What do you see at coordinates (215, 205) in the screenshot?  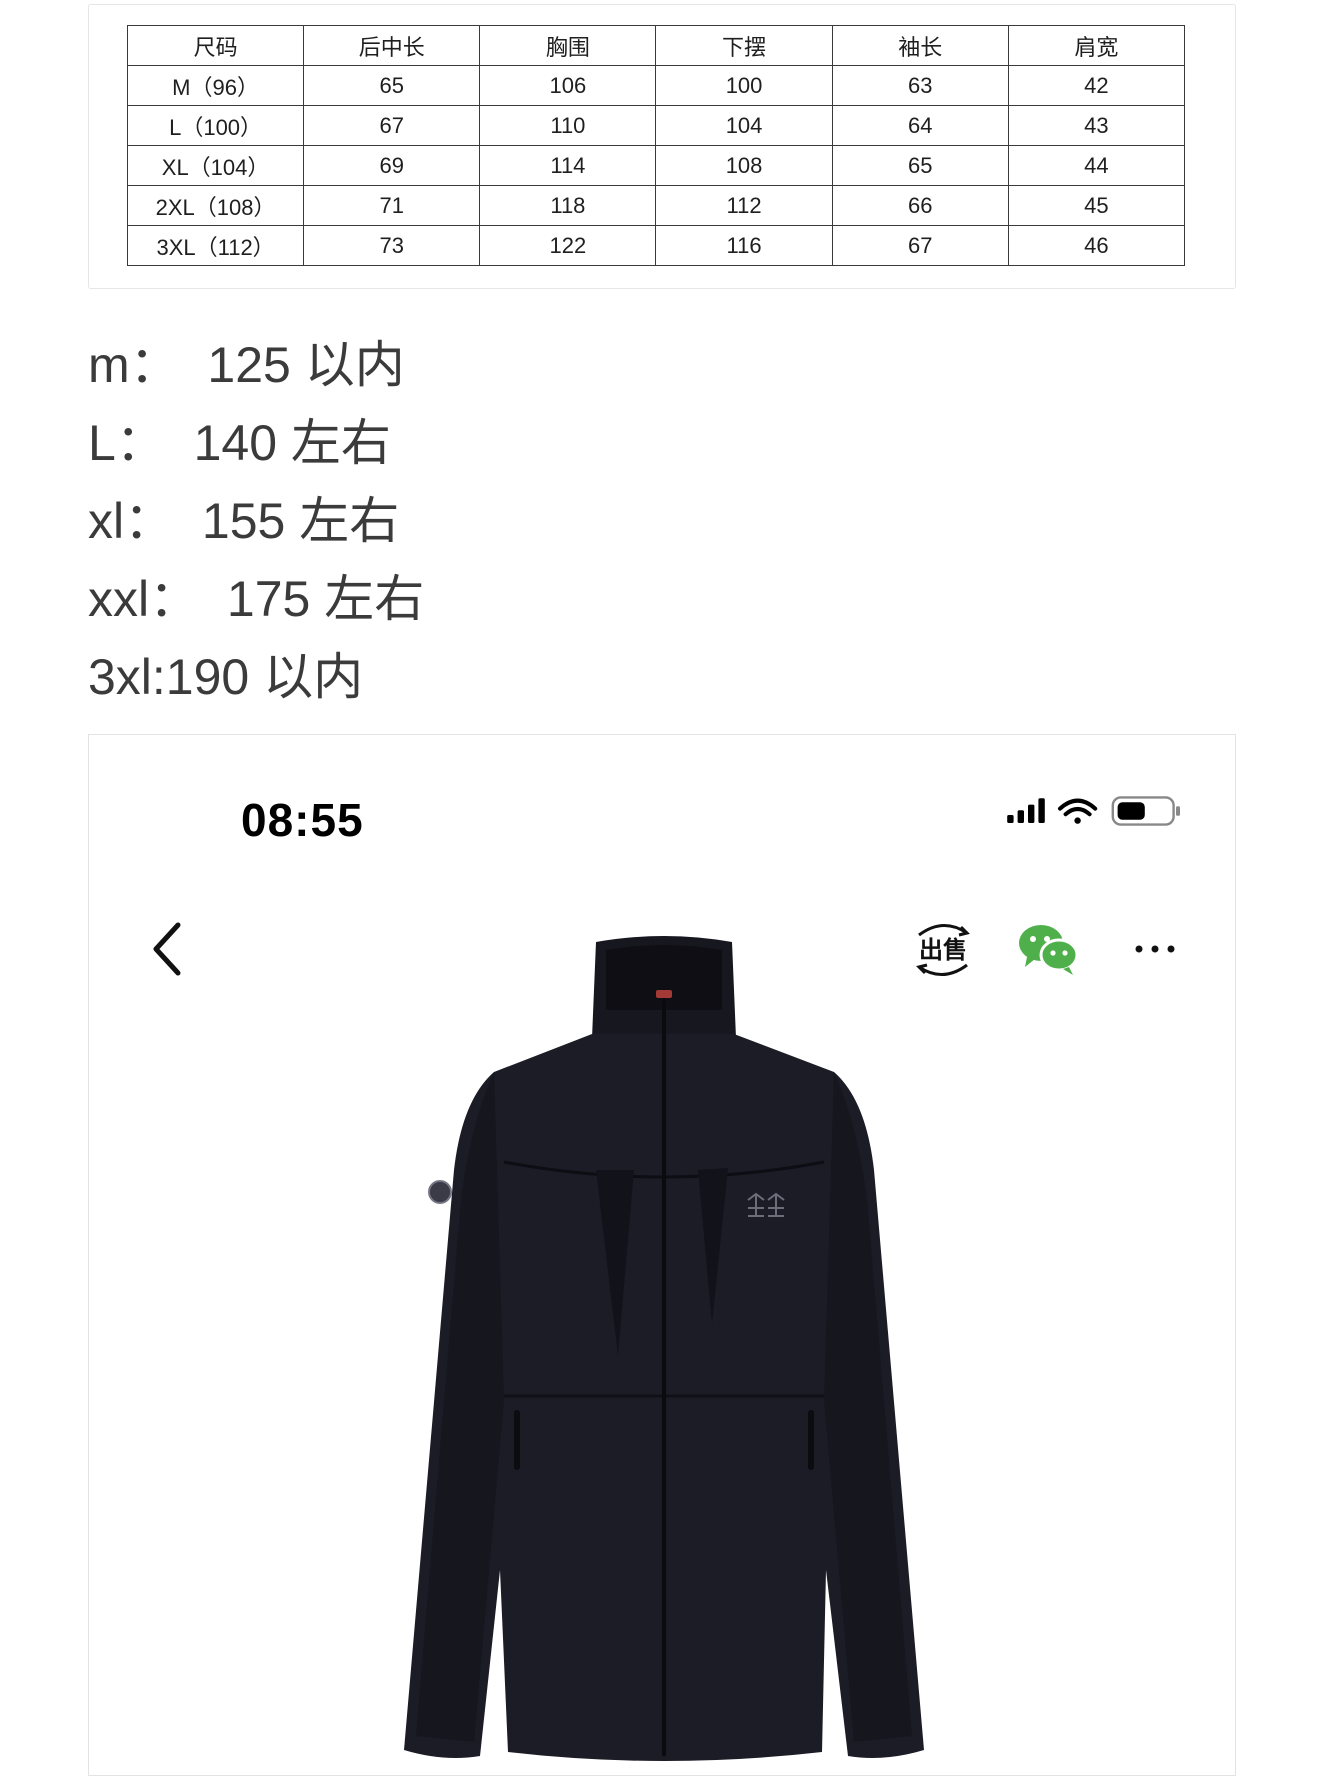 I see `table-cell: 2XL（108）` at bounding box center [215, 205].